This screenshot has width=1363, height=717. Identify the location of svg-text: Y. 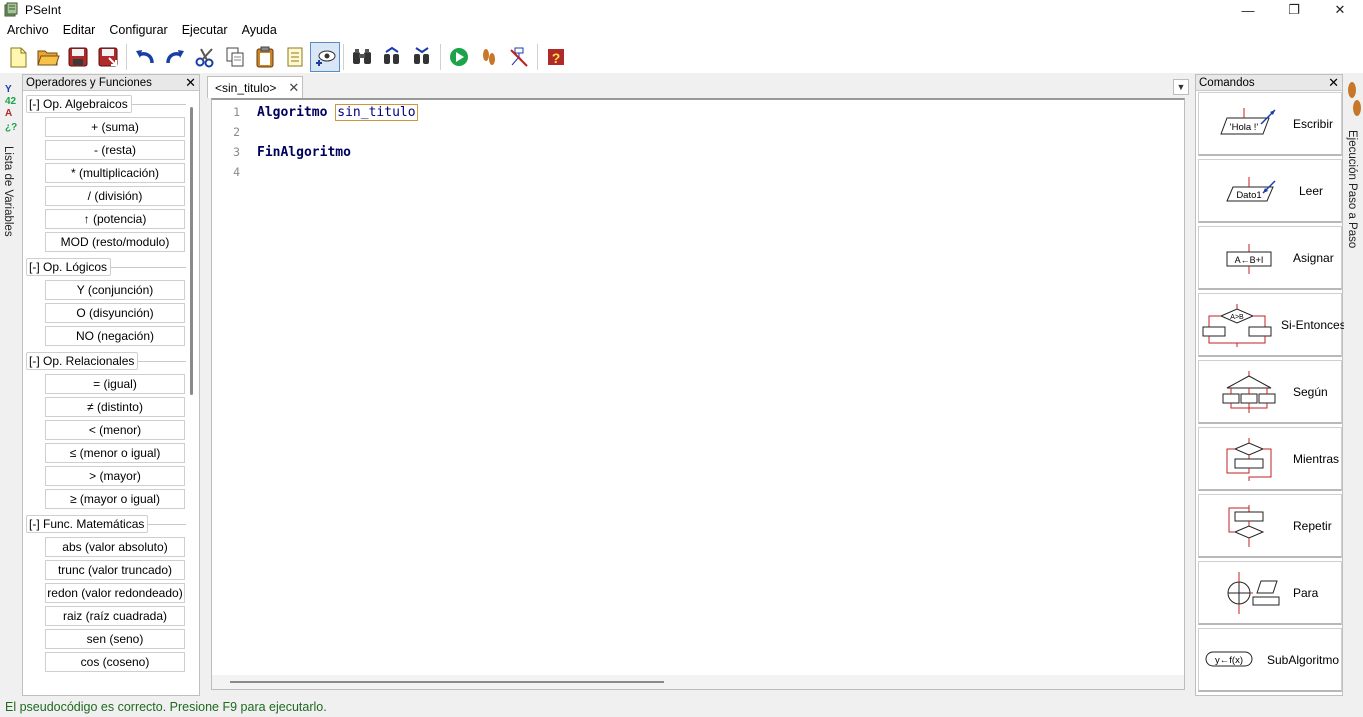
(8, 89).